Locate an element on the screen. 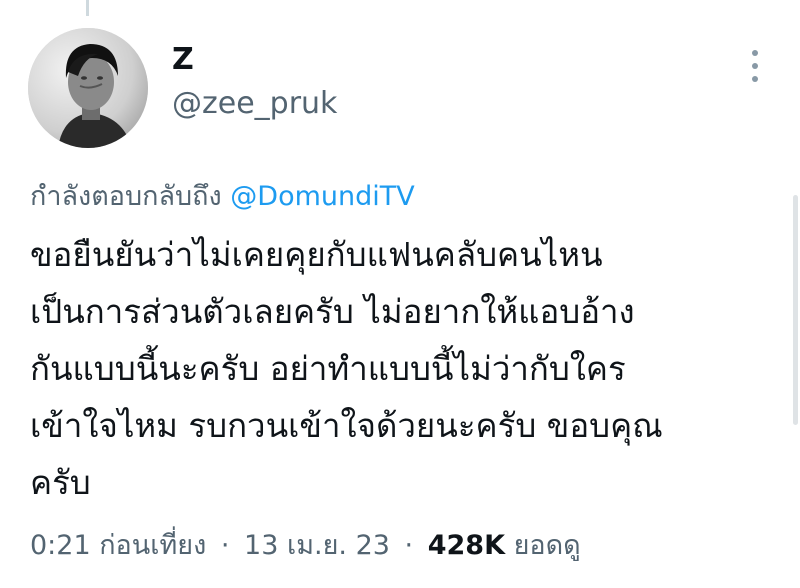  avatar-photo is located at coordinates (88, 88).